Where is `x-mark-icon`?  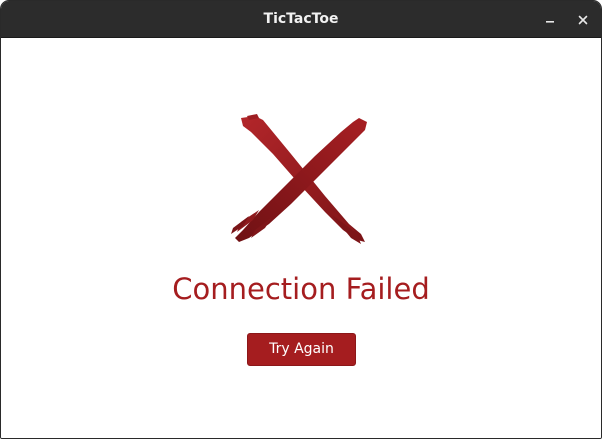
x-mark-icon is located at coordinates (299, 179).